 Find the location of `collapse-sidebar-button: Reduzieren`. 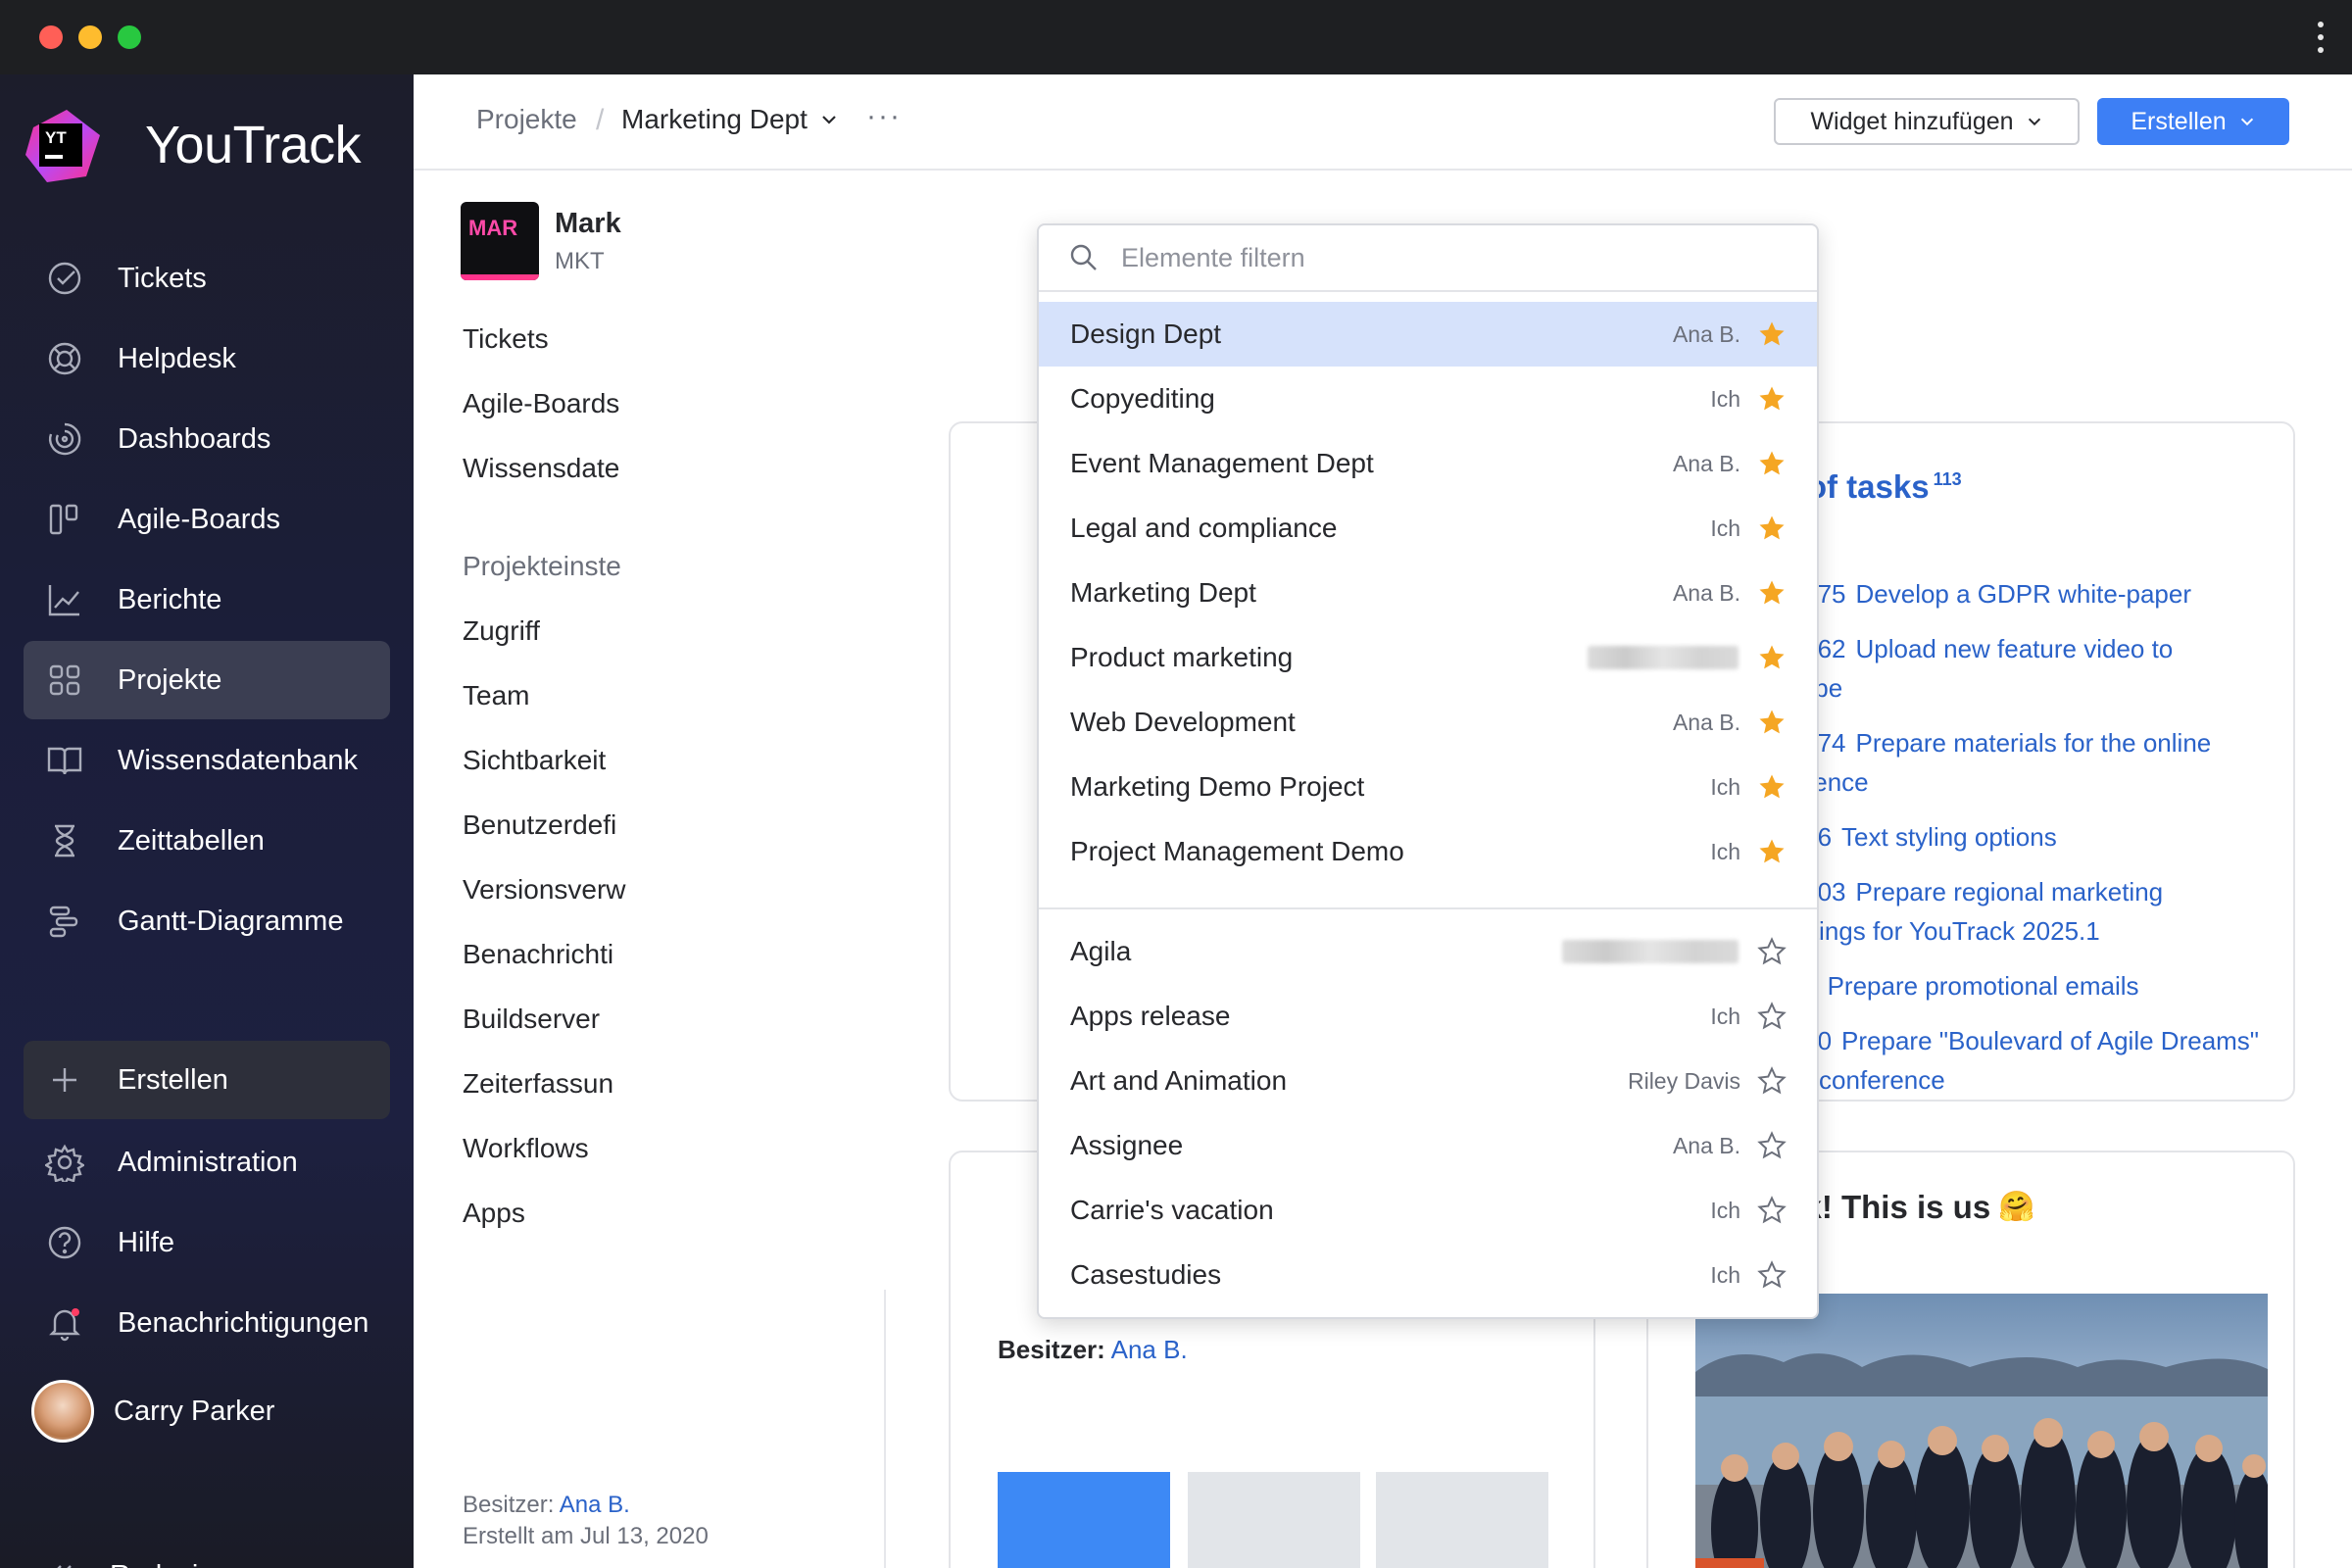

collapse-sidebar-button: Reduzieren is located at coordinates (150, 1563).